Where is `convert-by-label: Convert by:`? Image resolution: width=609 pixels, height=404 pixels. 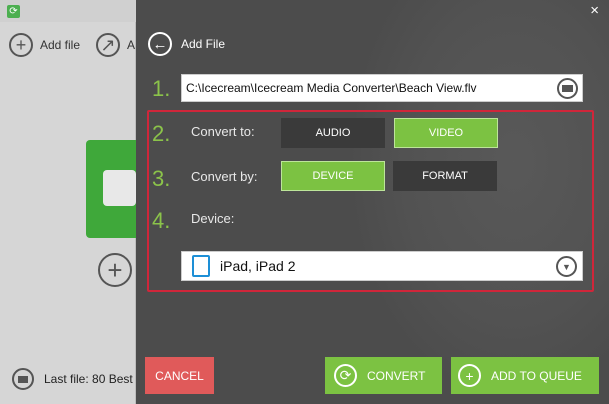 convert-by-label: Convert by: is located at coordinates (224, 176).